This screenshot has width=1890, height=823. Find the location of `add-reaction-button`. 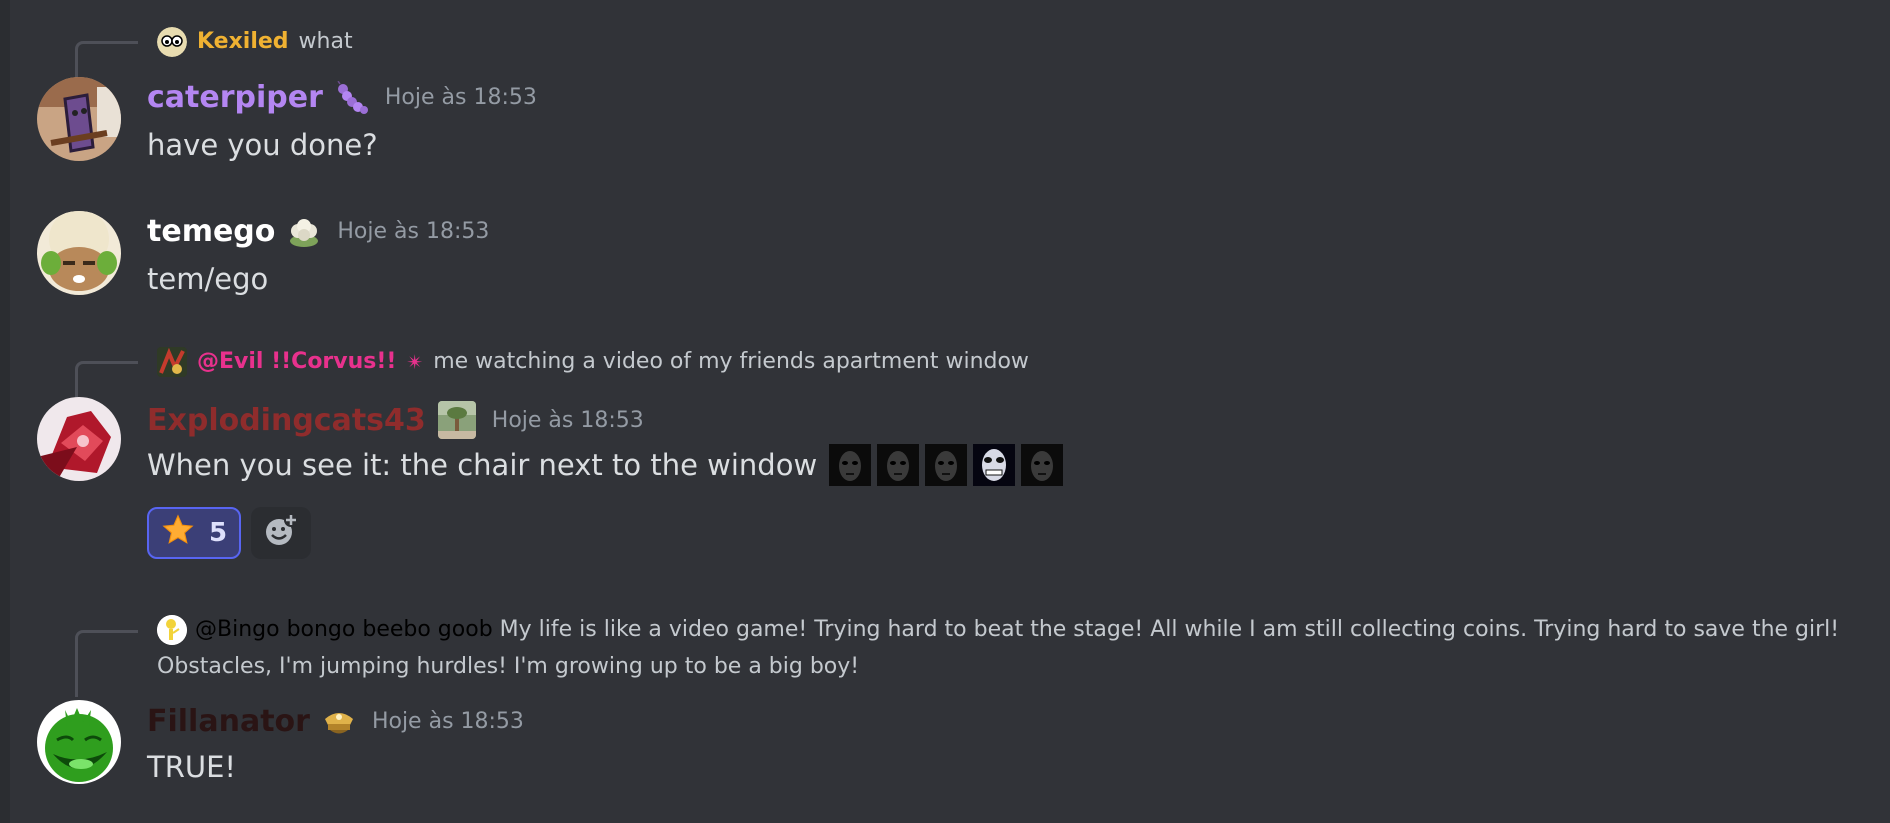

add-reaction-button is located at coordinates (281, 533).